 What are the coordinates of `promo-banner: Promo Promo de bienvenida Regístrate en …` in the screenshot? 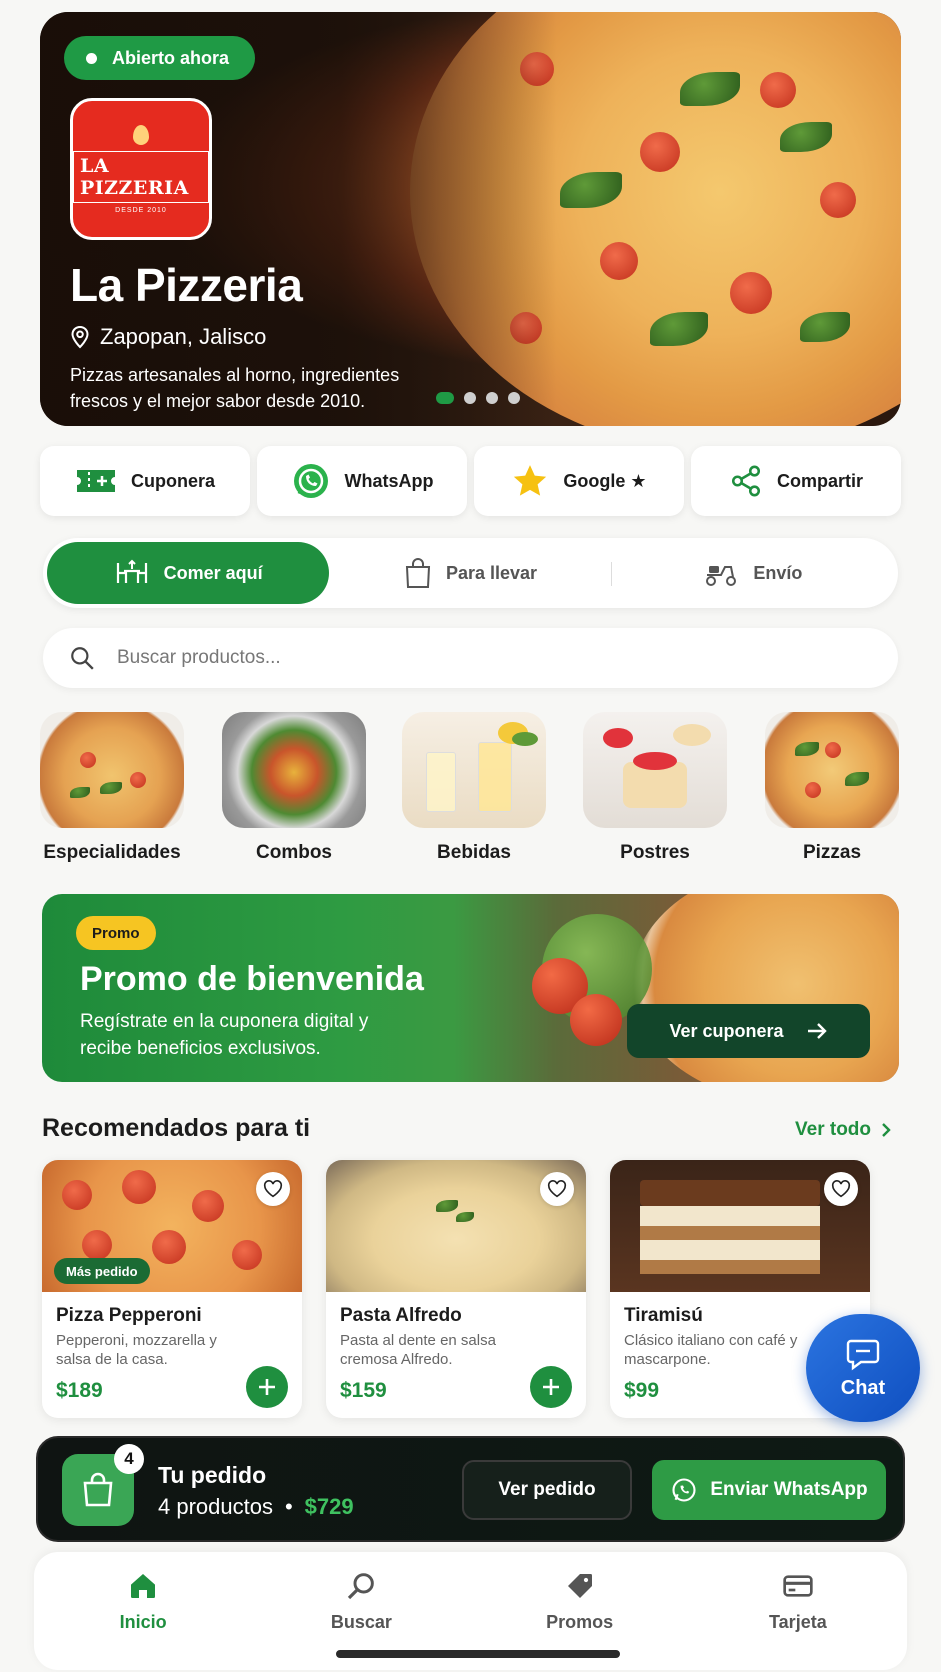 It's located at (470, 988).